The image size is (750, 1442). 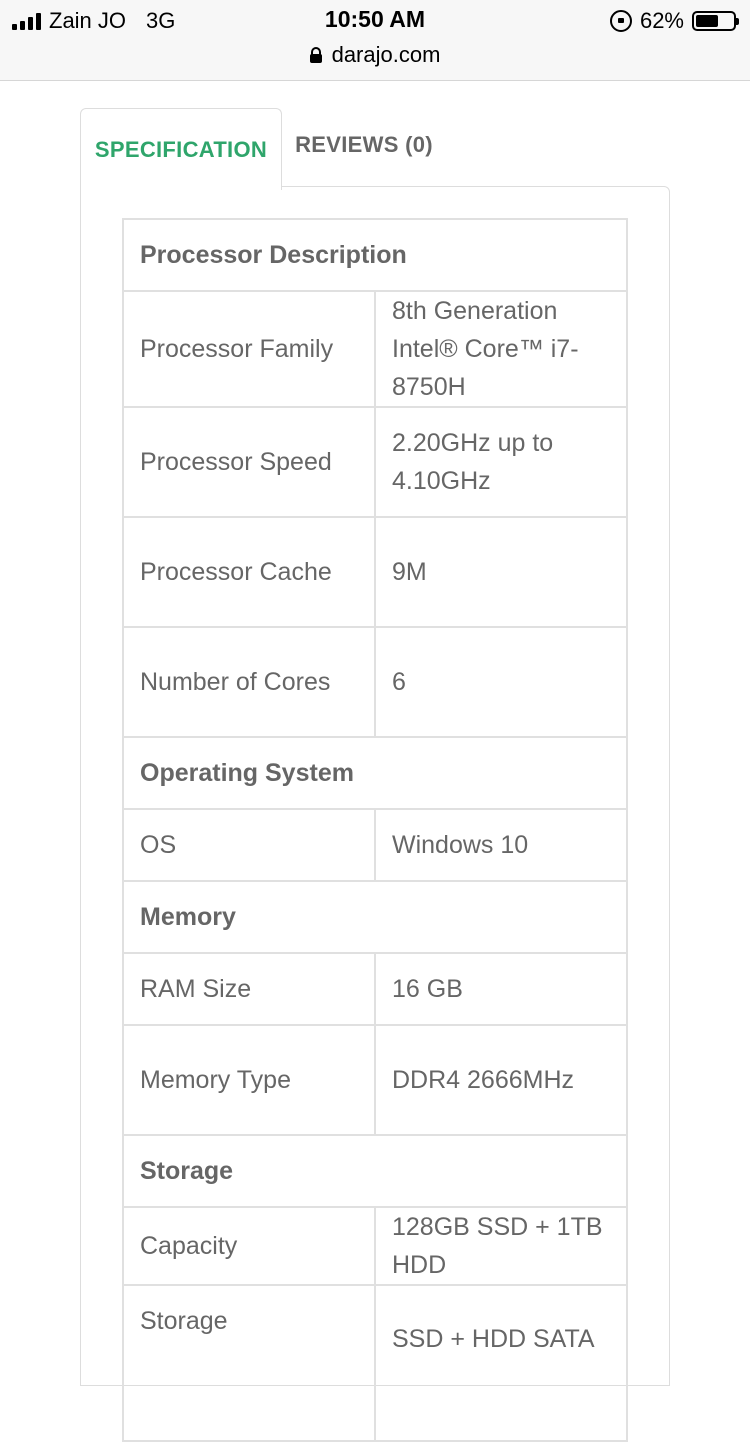 I want to click on table-row: Processor Speed 2.20GHz up to 4.10GHz, so click(x=375, y=462).